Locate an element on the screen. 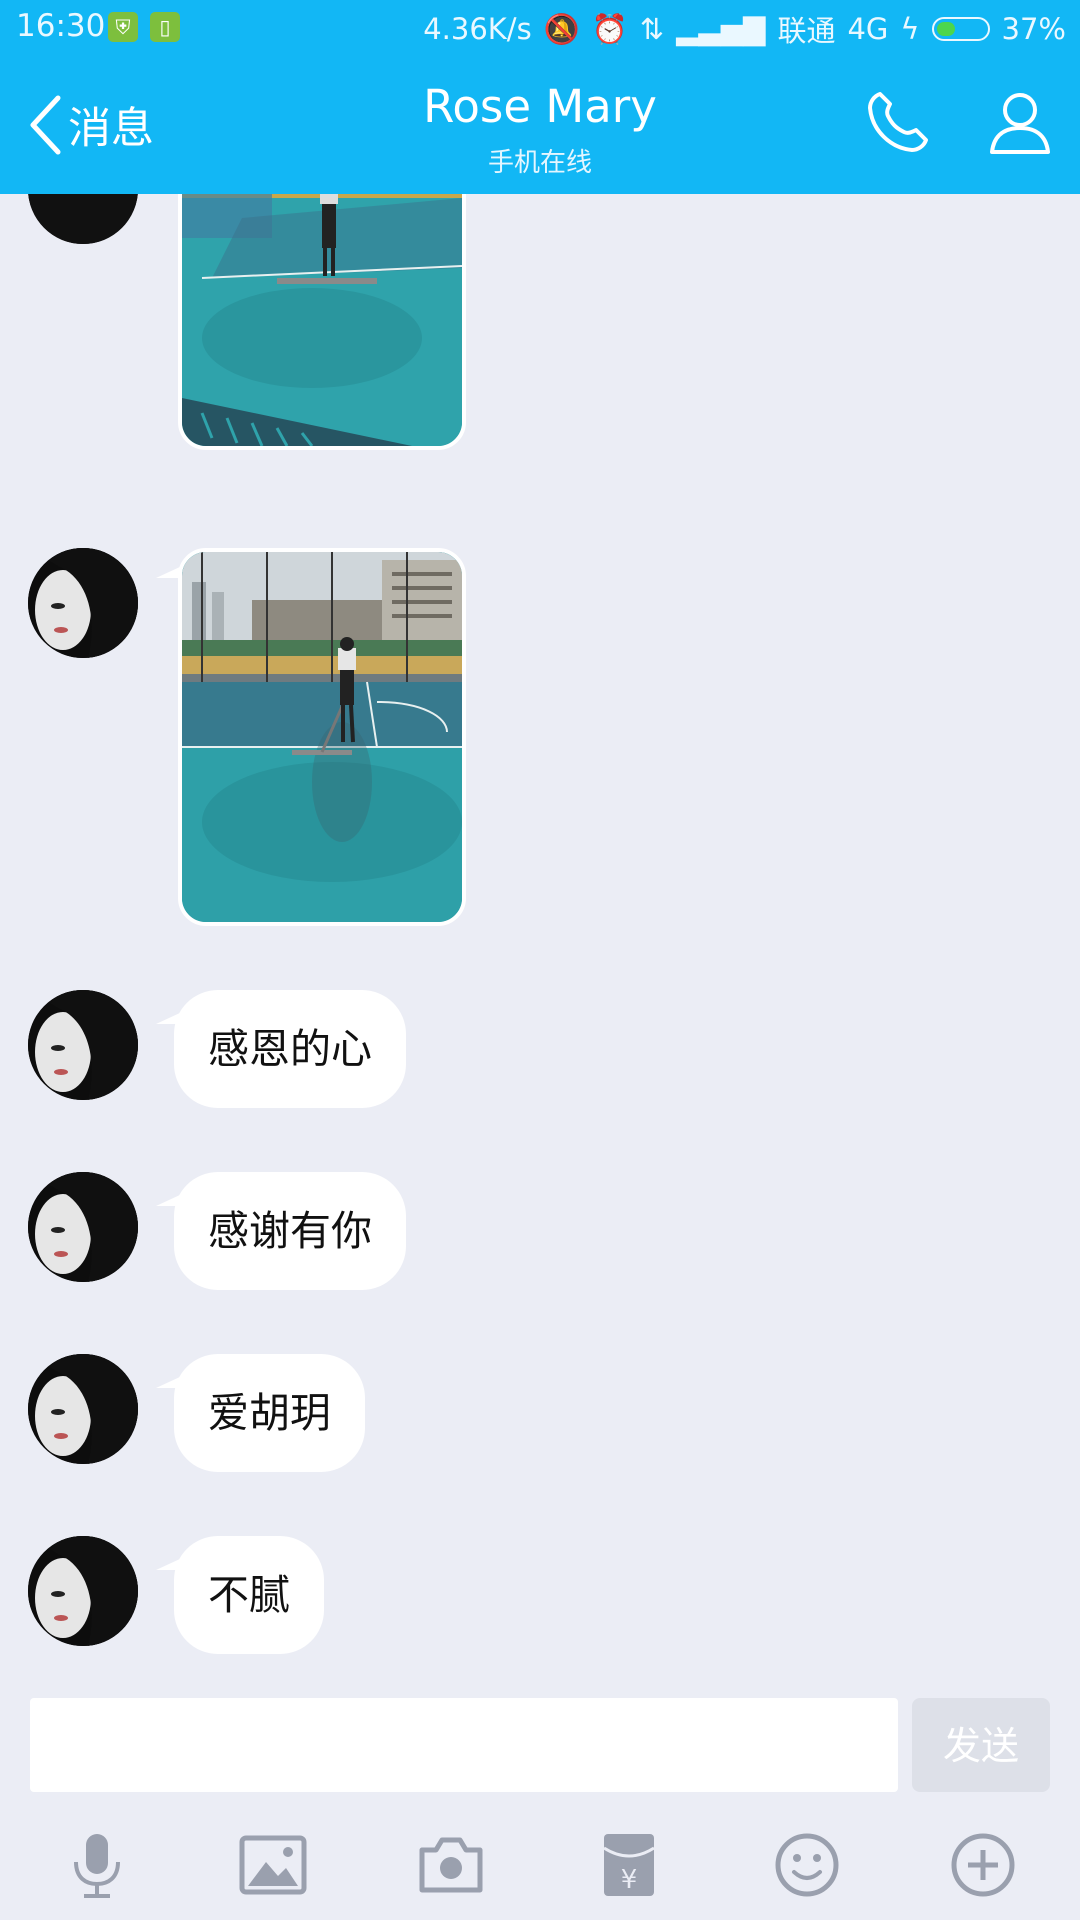 This screenshot has width=1080, height=1920. message-bubble: 感谢有你 is located at coordinates (290, 1231).